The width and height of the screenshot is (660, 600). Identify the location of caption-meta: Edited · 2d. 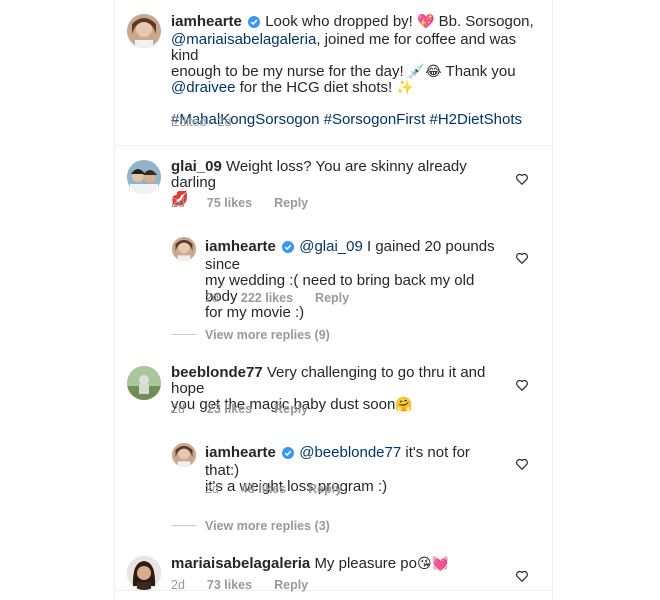
(201, 122).